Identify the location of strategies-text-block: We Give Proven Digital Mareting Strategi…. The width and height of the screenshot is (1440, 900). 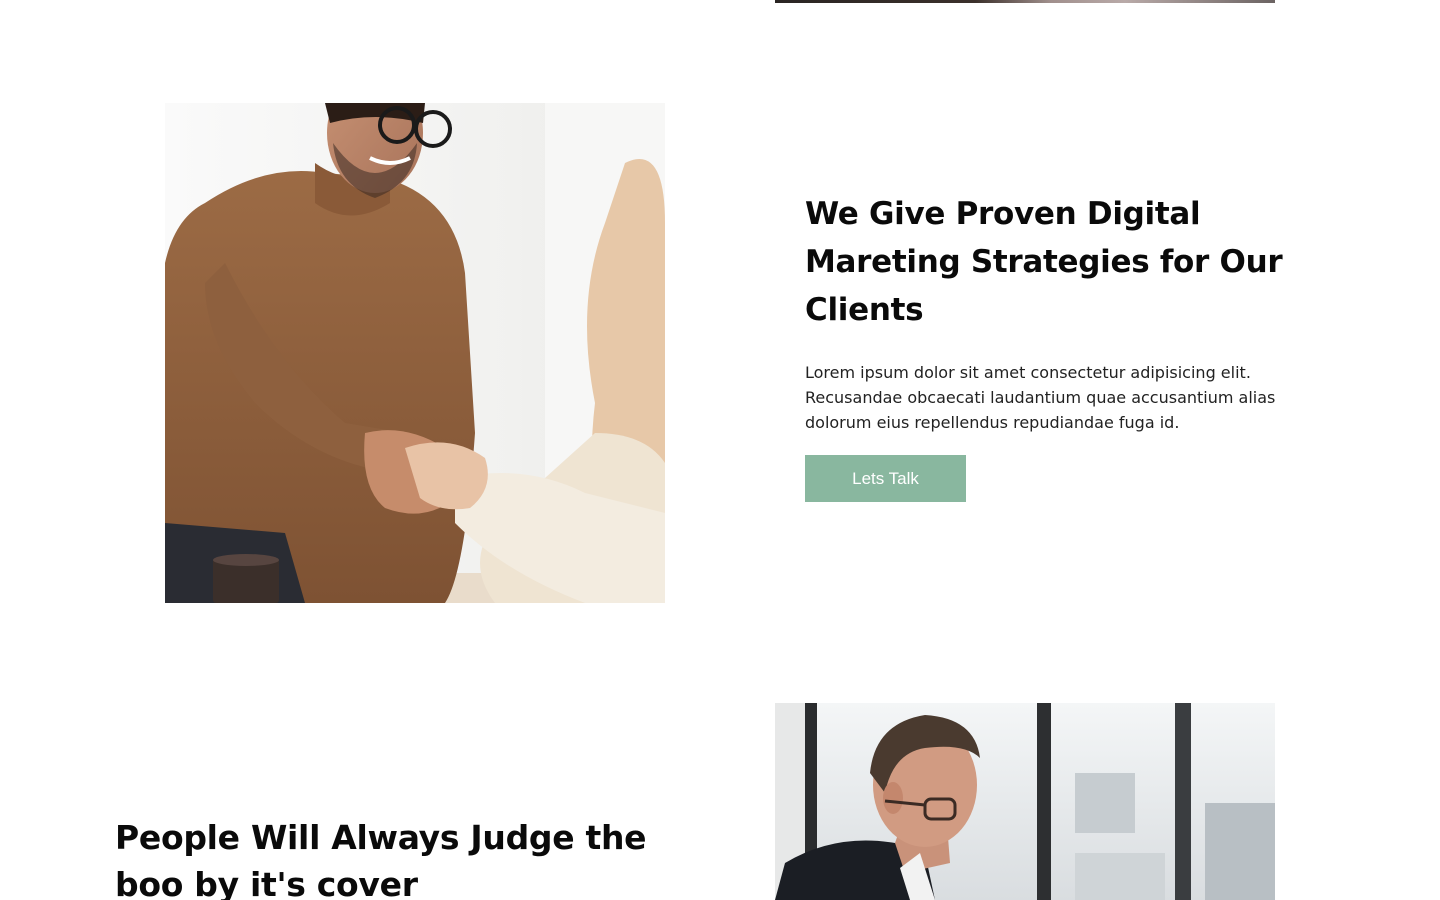
(1050, 346).